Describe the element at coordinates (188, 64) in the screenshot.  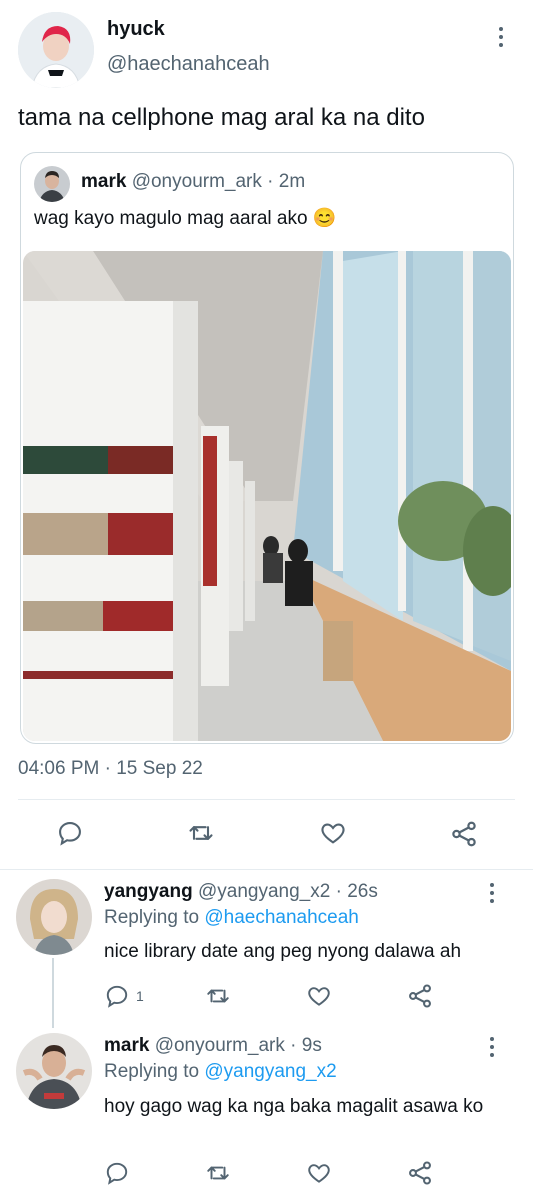
I see `author-handle: @haechanahceah` at that location.